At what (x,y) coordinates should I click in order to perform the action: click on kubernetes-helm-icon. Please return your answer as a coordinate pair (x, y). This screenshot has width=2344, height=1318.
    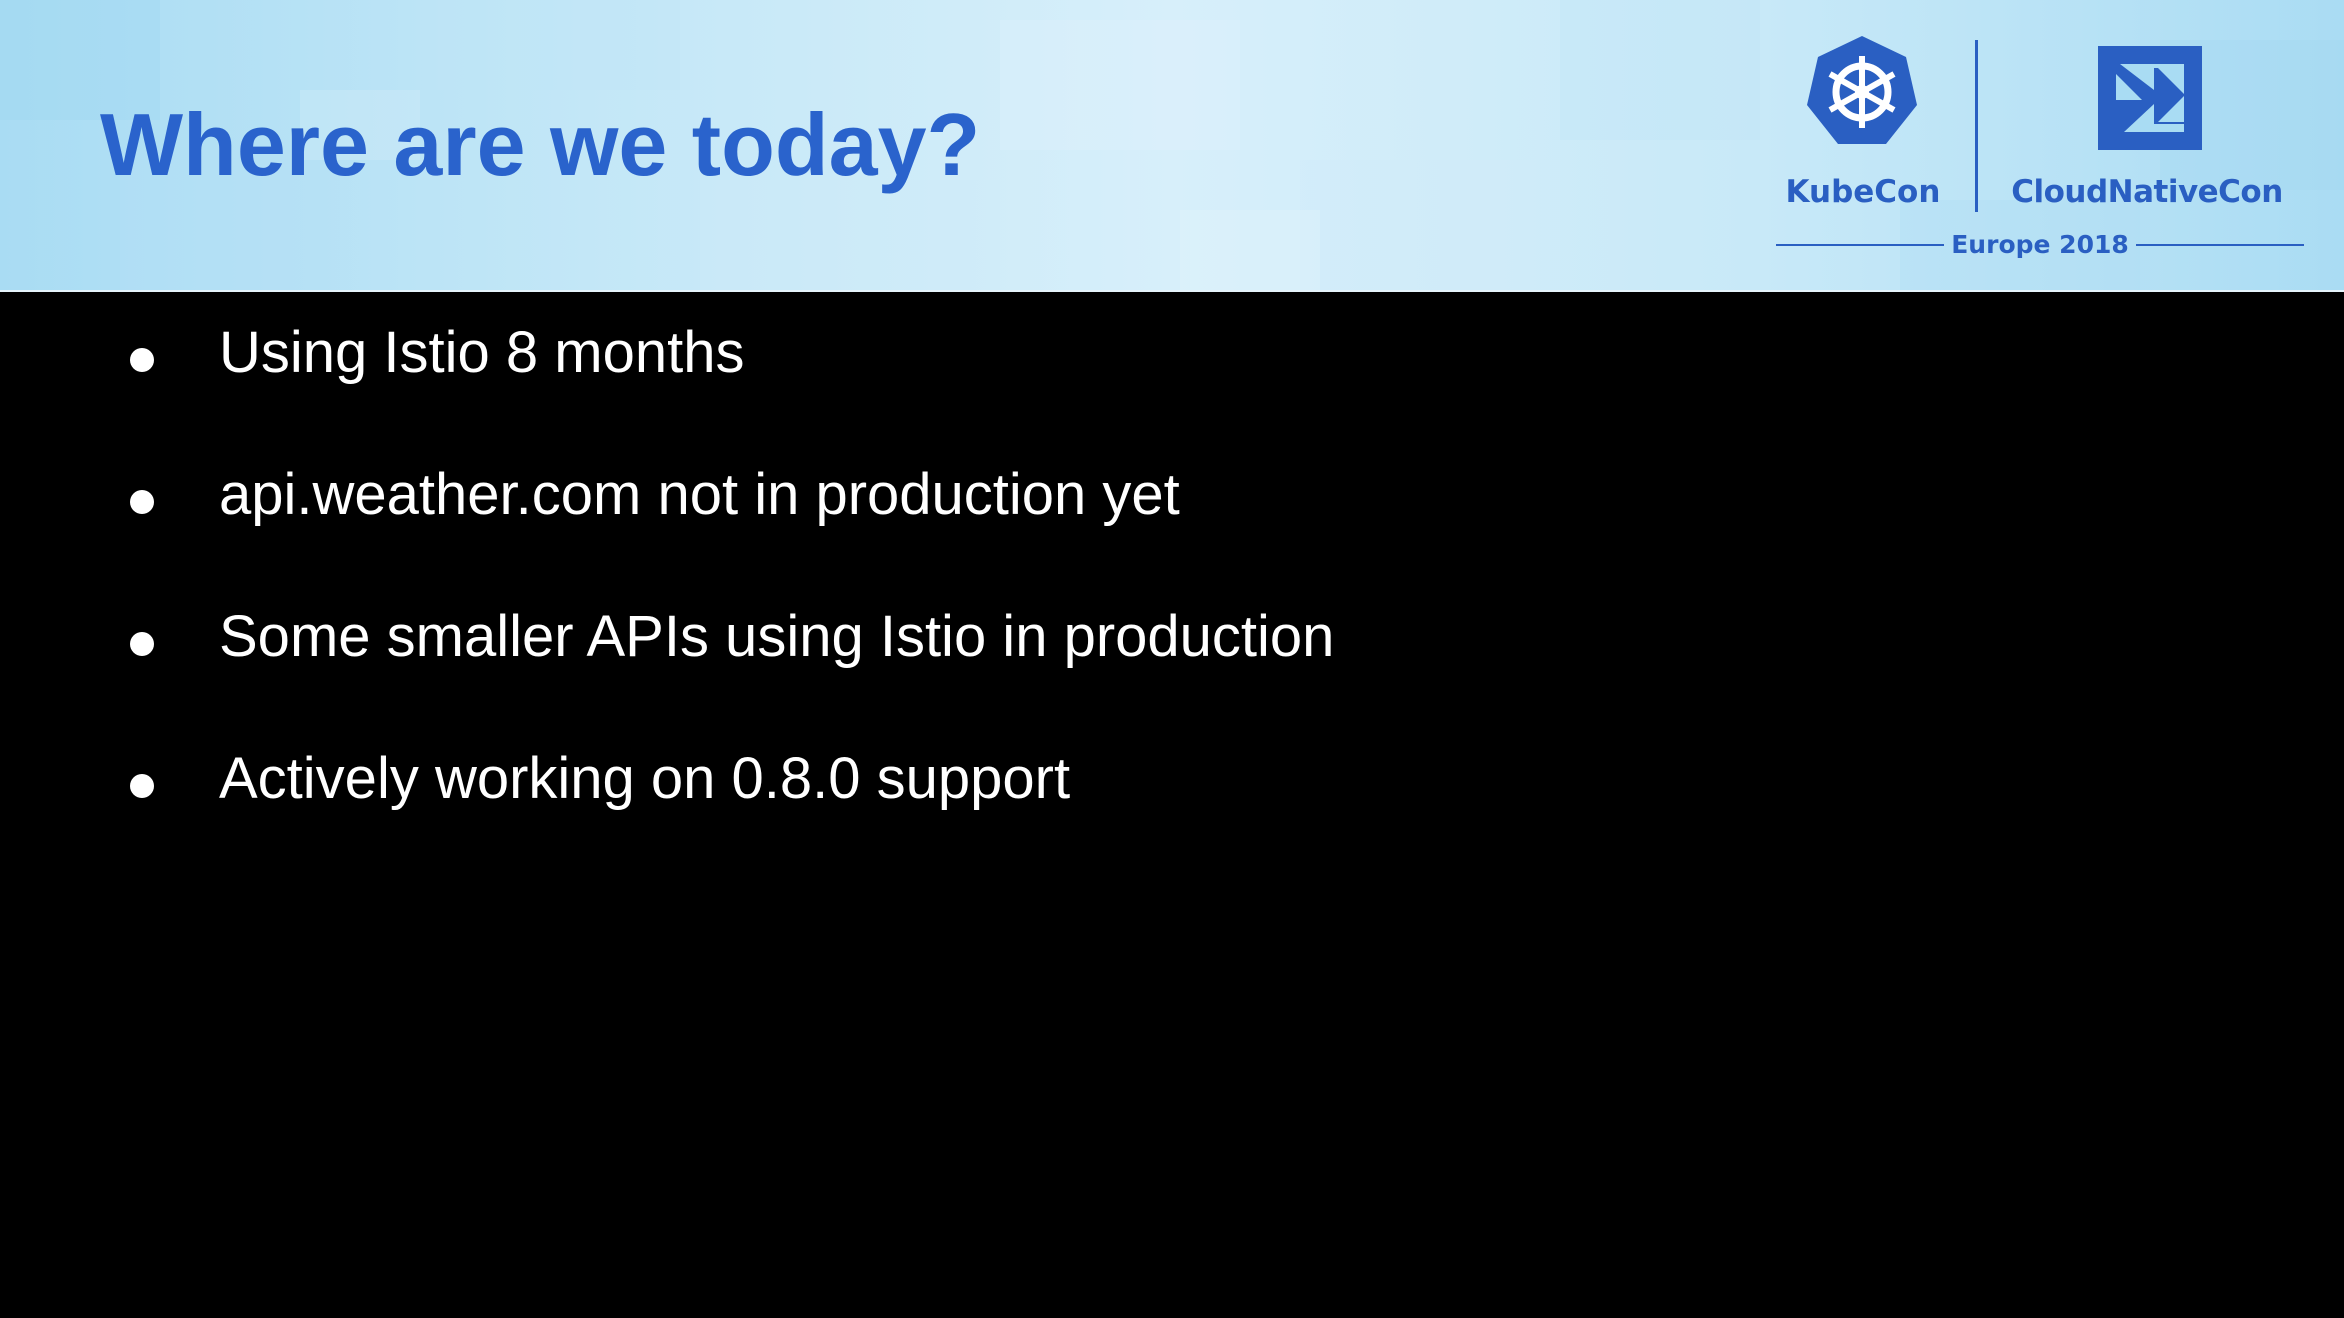
    Looking at the image, I should click on (1862, 90).